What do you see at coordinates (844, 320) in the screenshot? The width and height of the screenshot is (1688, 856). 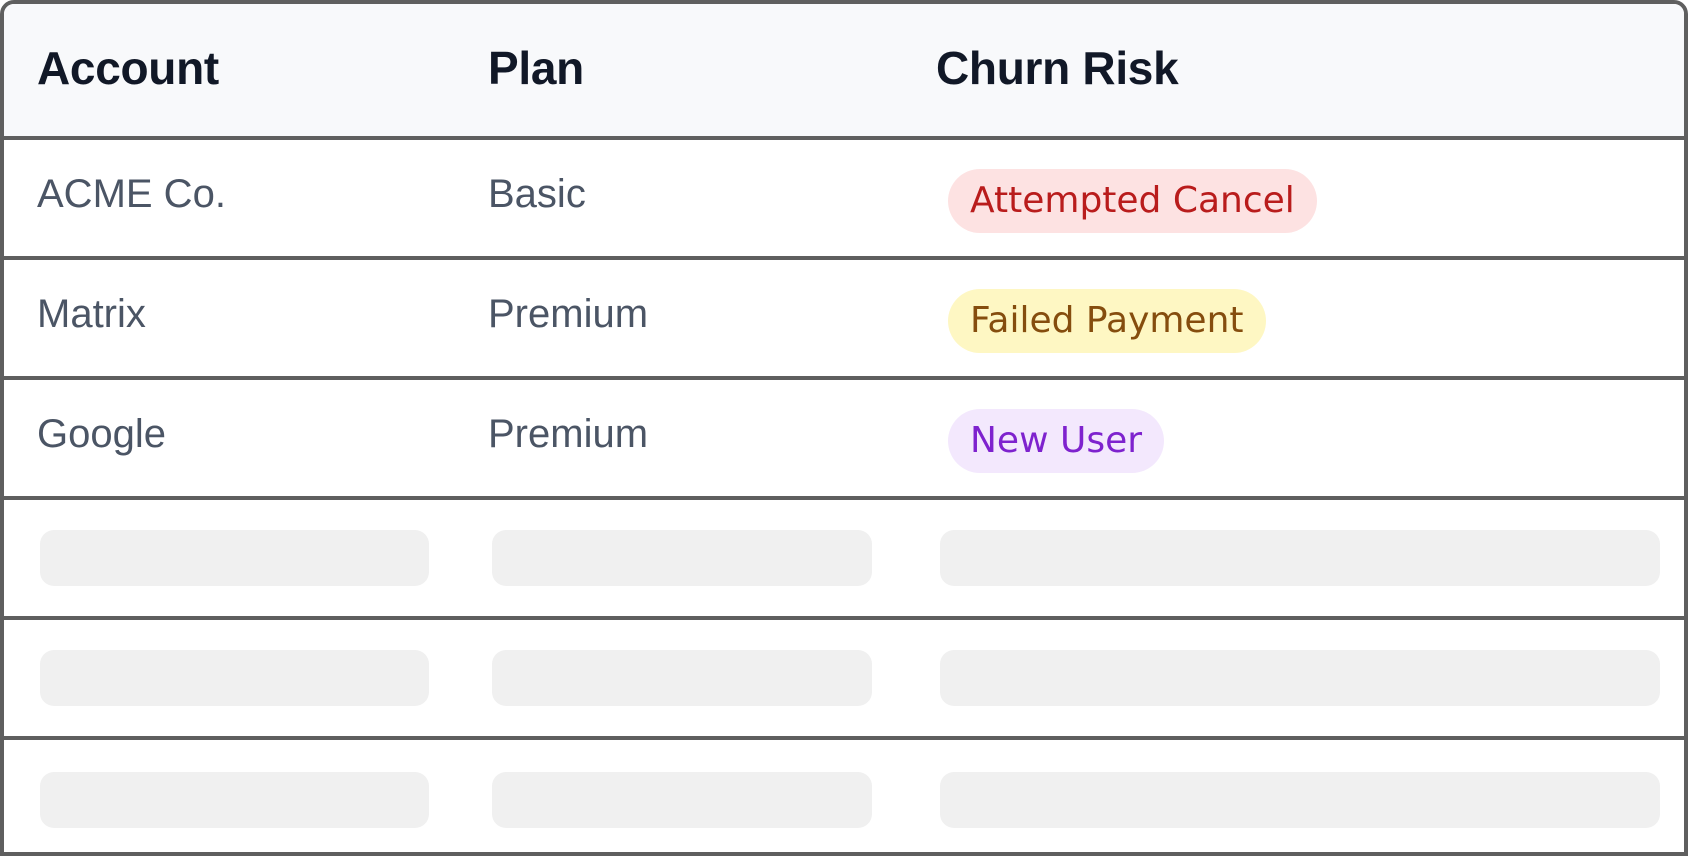 I see `table-row: Matrix Premium Failed Payment` at bounding box center [844, 320].